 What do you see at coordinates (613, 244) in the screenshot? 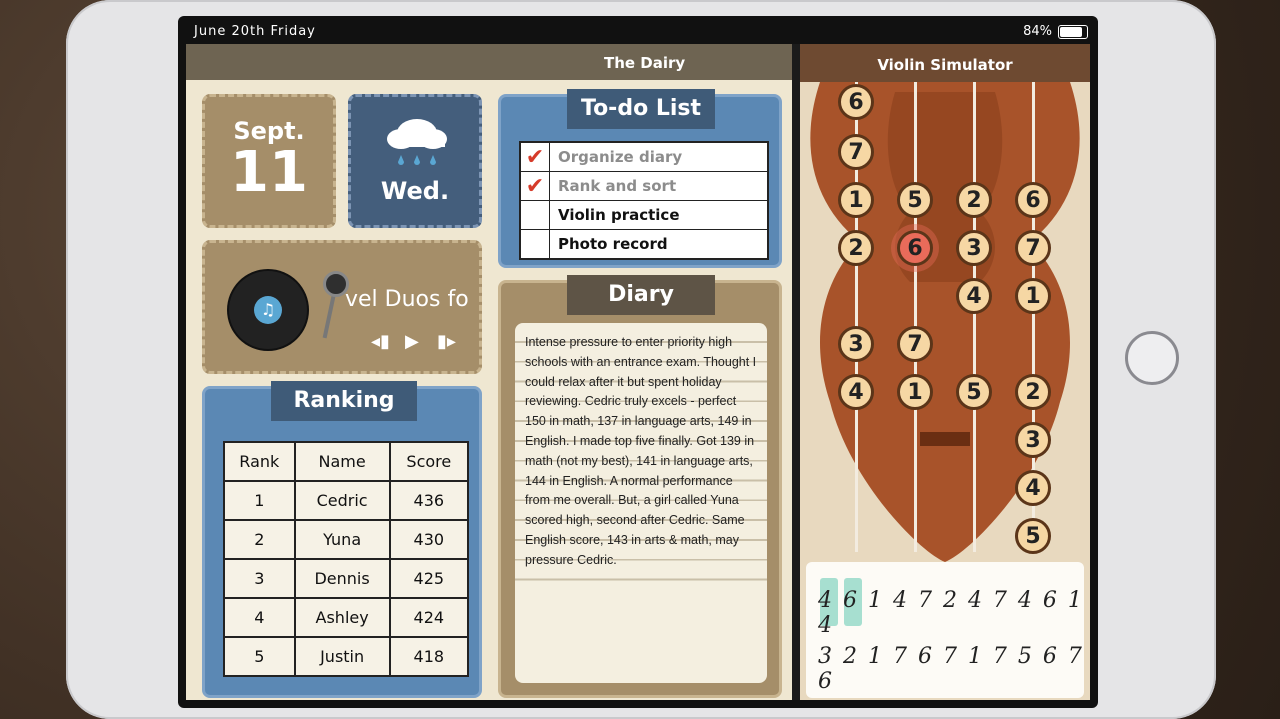
I see `todo-item-label: Photo record` at bounding box center [613, 244].